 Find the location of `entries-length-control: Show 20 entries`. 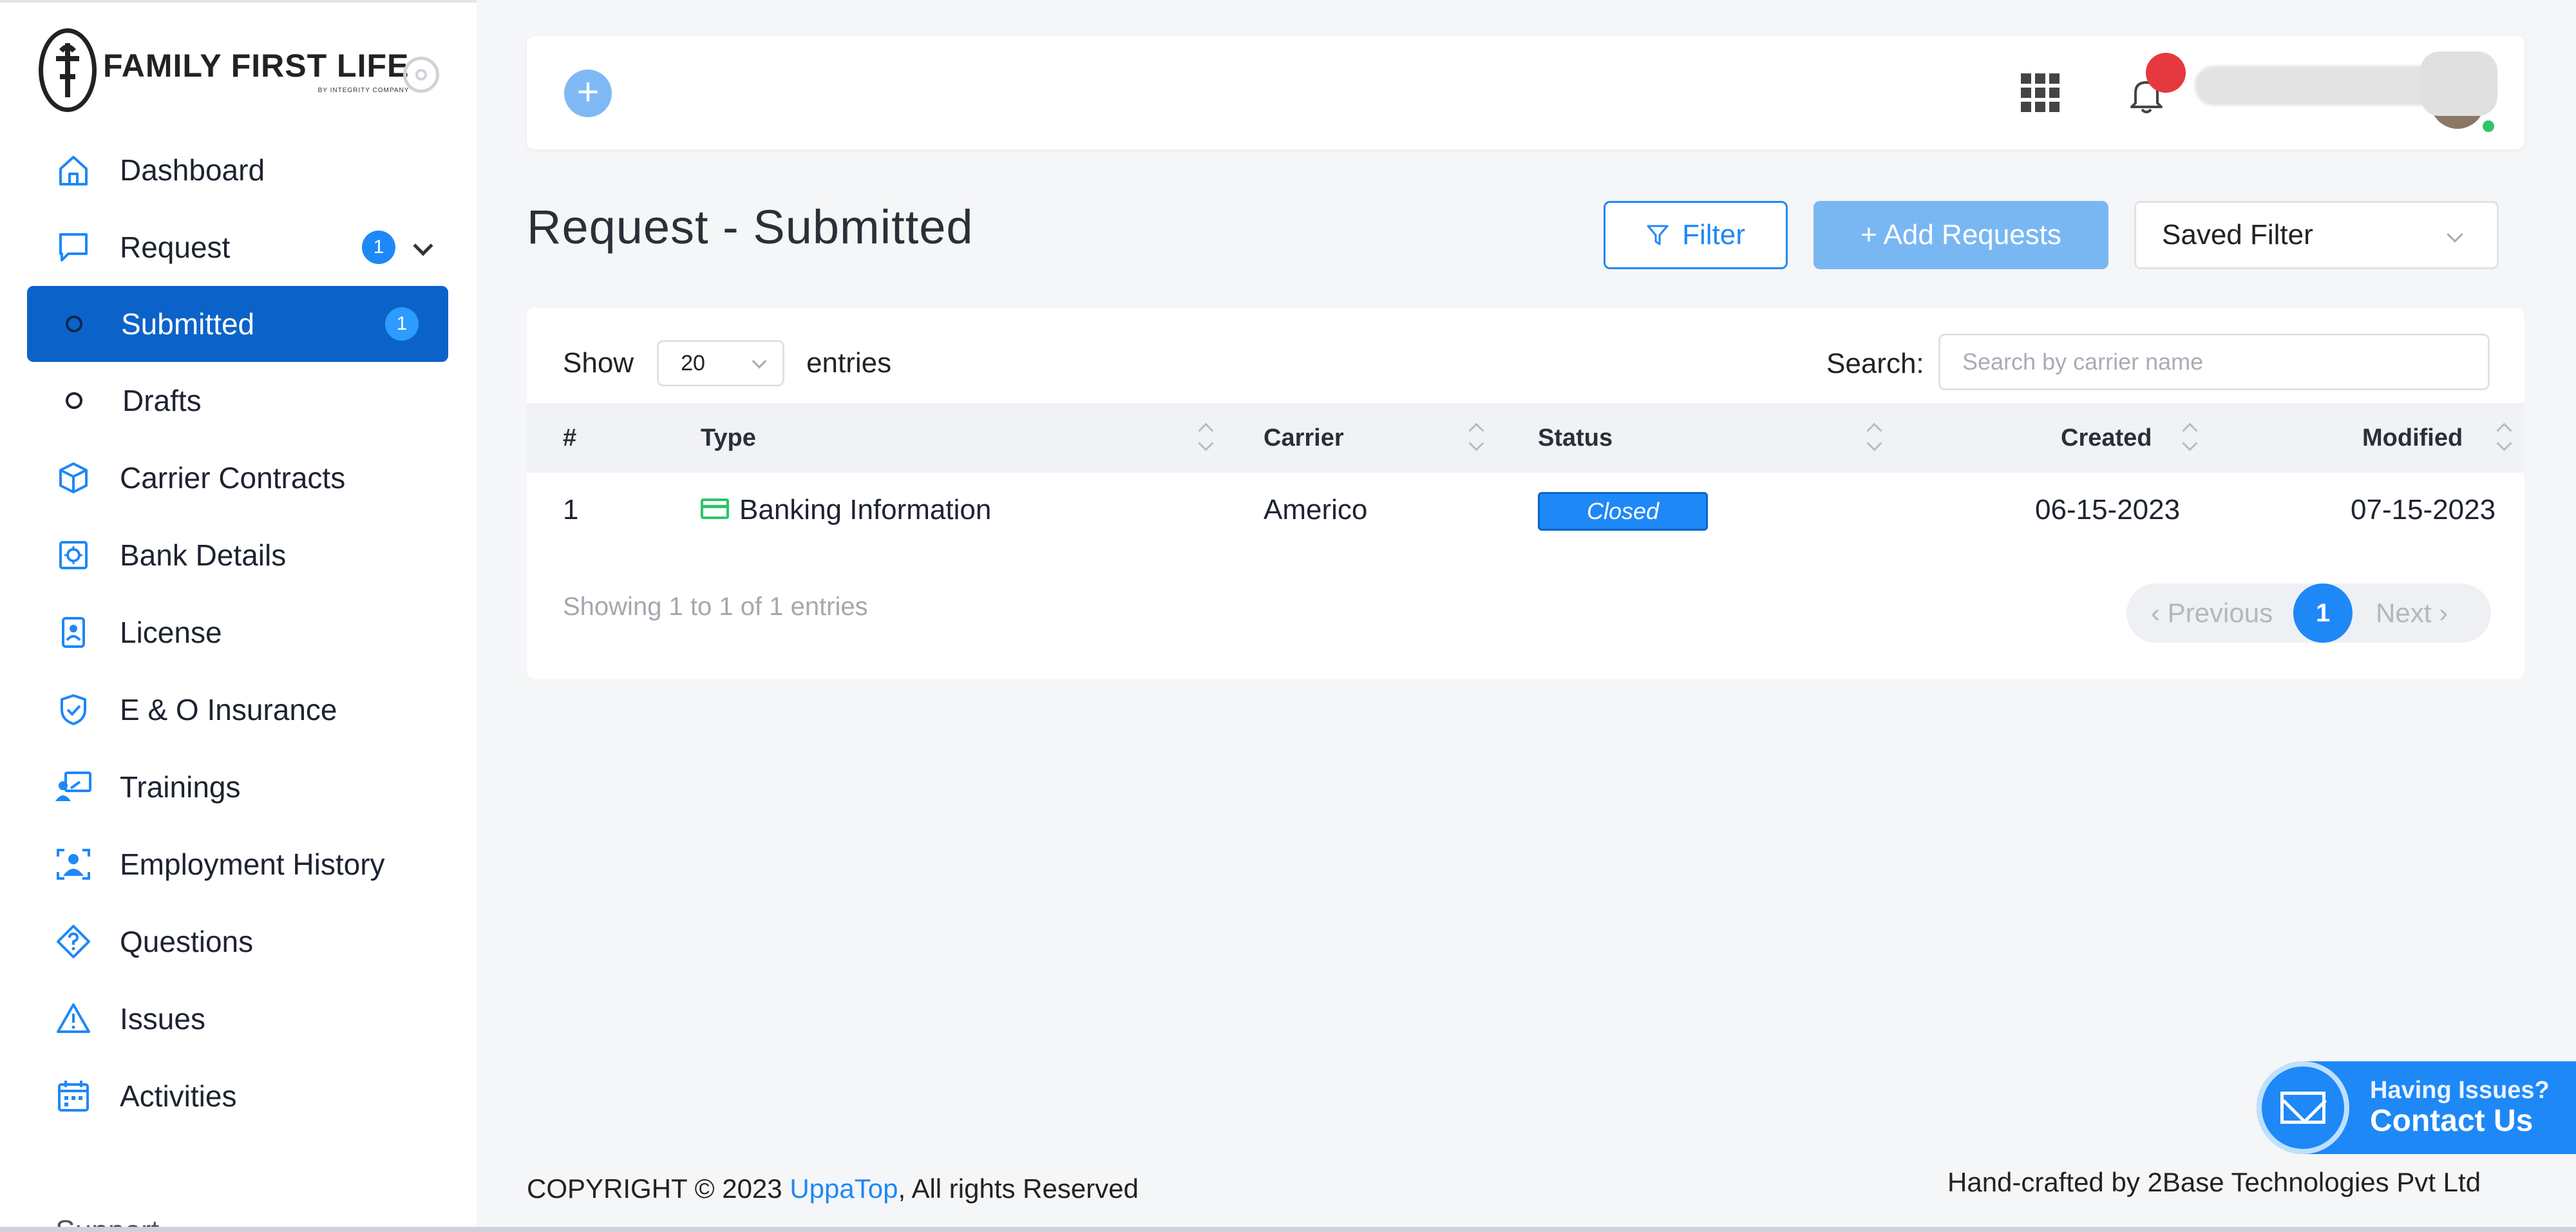

entries-length-control: Show 20 entries is located at coordinates (727, 363).